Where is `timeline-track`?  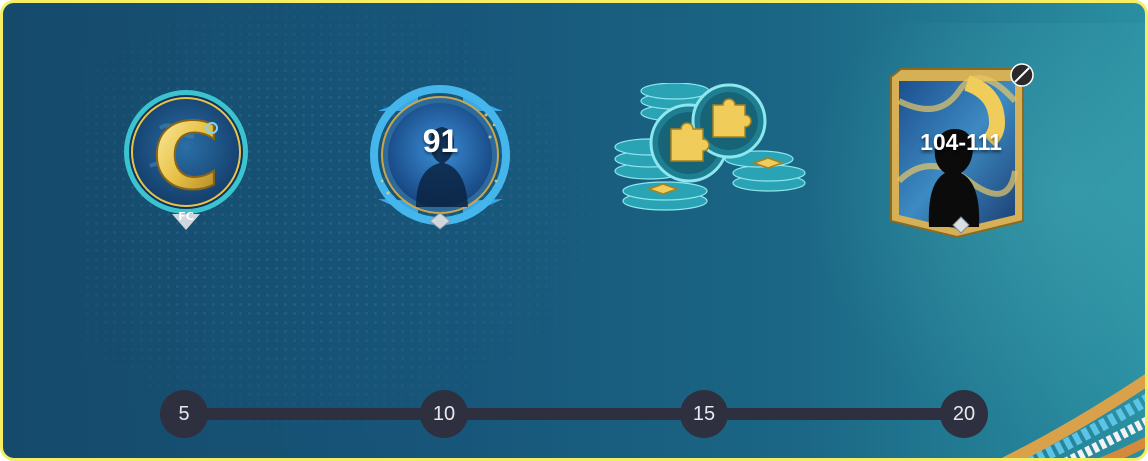
timeline-track is located at coordinates (574, 414).